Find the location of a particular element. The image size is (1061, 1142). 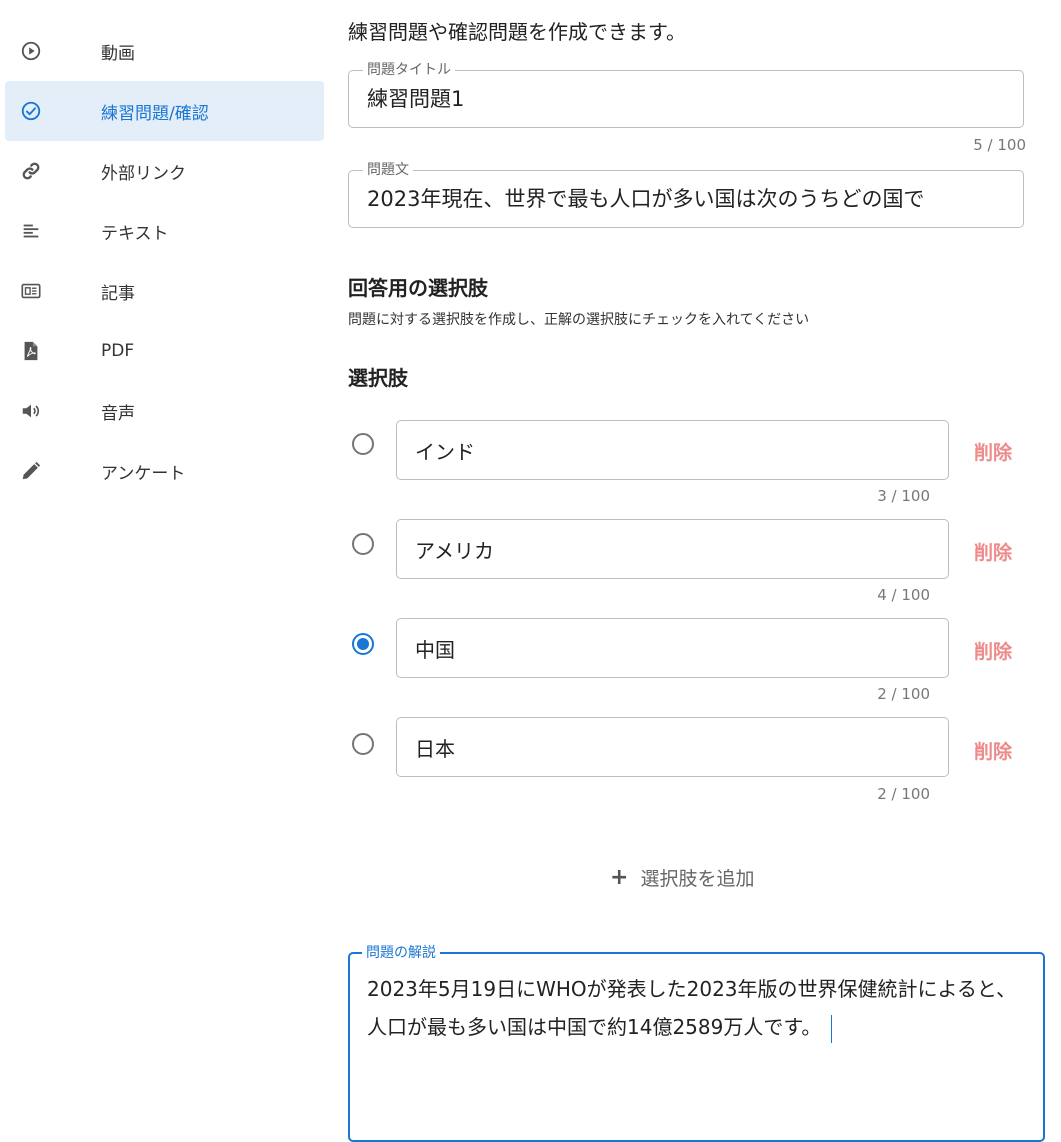

speaker-icon is located at coordinates (31, 411).